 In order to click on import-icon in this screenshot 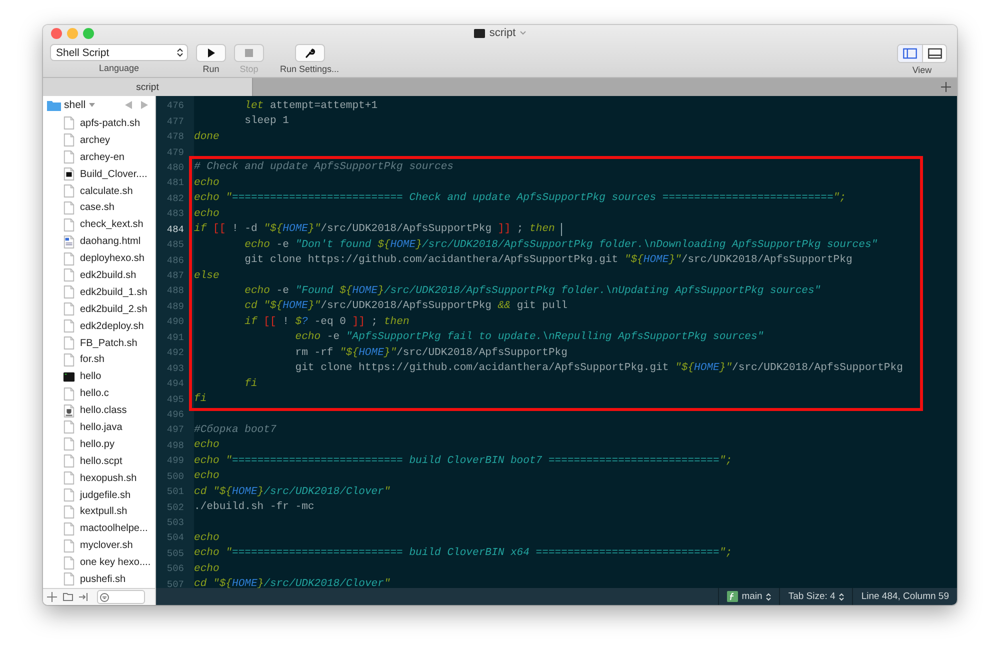, I will do `click(84, 597)`.